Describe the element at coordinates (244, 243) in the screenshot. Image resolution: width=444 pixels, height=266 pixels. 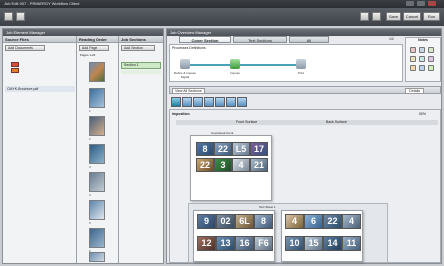
I see `imposed-page: 16` at that location.